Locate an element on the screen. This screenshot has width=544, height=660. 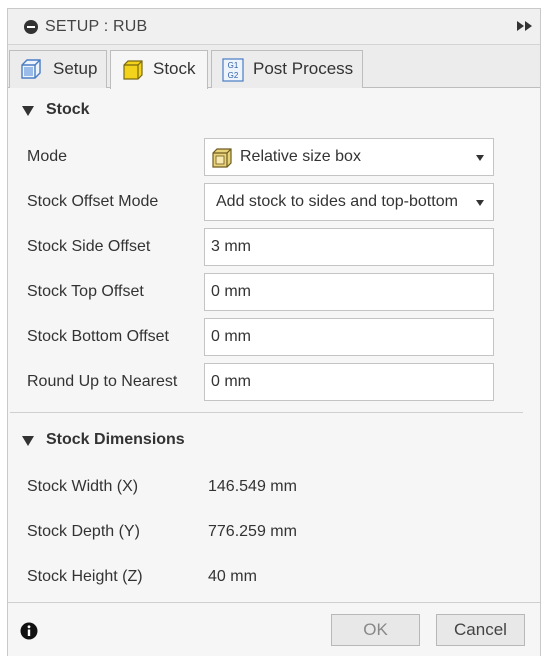
stock-bottom-offset-label: Stock Bottom Offset is located at coordinates (98, 336).